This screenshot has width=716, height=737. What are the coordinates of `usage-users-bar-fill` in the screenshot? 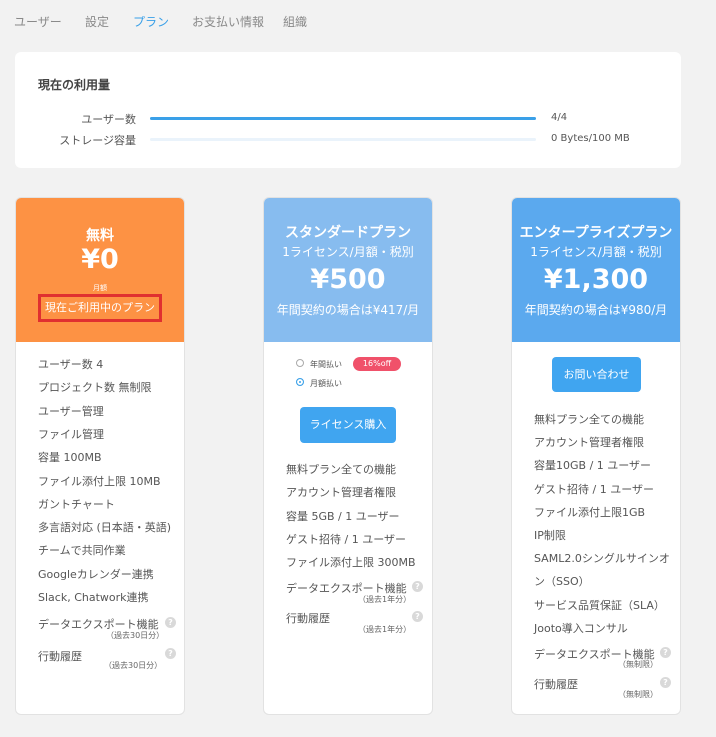 It's located at (343, 118).